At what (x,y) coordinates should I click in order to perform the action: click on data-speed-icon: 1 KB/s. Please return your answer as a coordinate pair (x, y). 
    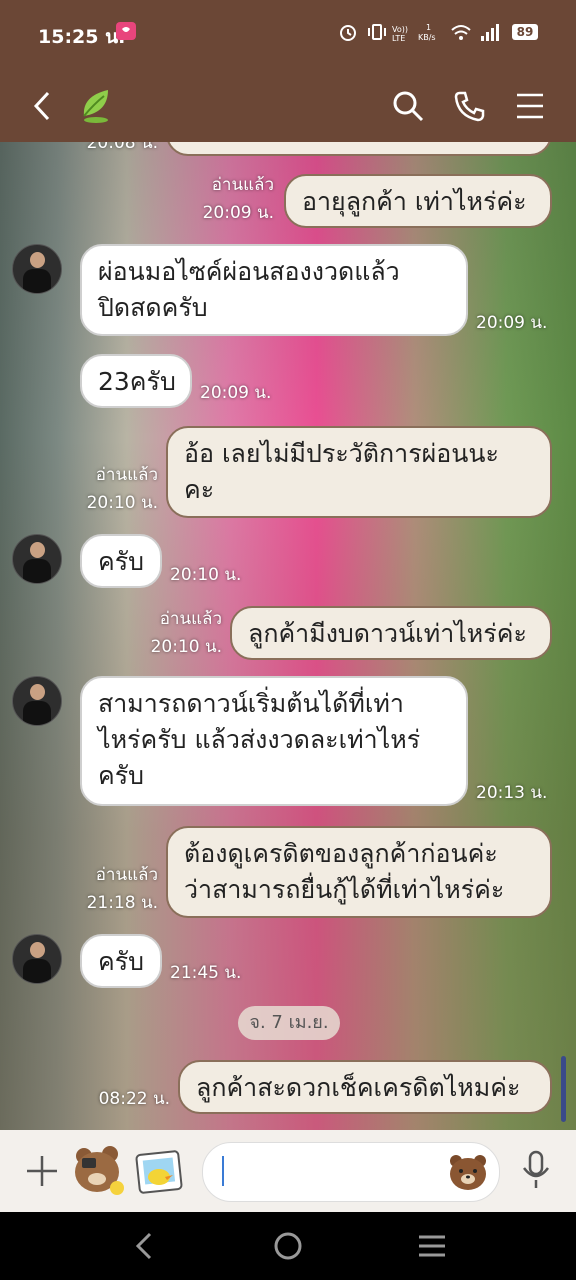
    Looking at the image, I should click on (431, 34).